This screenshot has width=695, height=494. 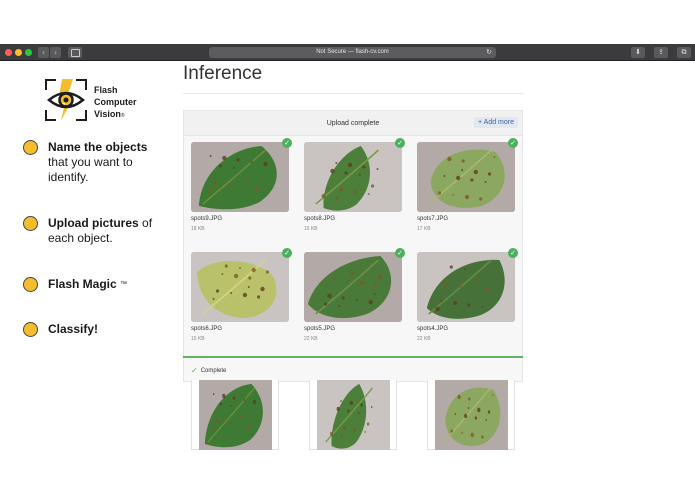 What do you see at coordinates (213, 370) in the screenshot?
I see `upload-status-text: Complete` at bounding box center [213, 370].